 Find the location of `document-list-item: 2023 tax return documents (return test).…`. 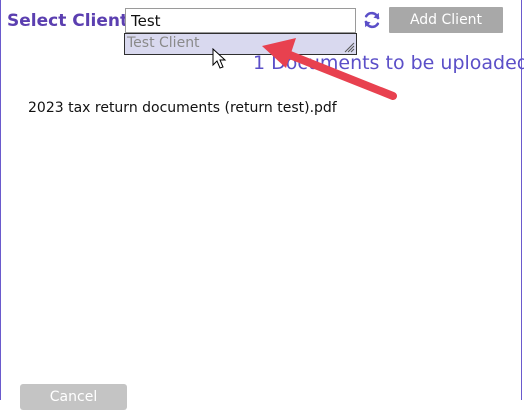

document-list-item: 2023 tax return documents (return test).… is located at coordinates (182, 108).